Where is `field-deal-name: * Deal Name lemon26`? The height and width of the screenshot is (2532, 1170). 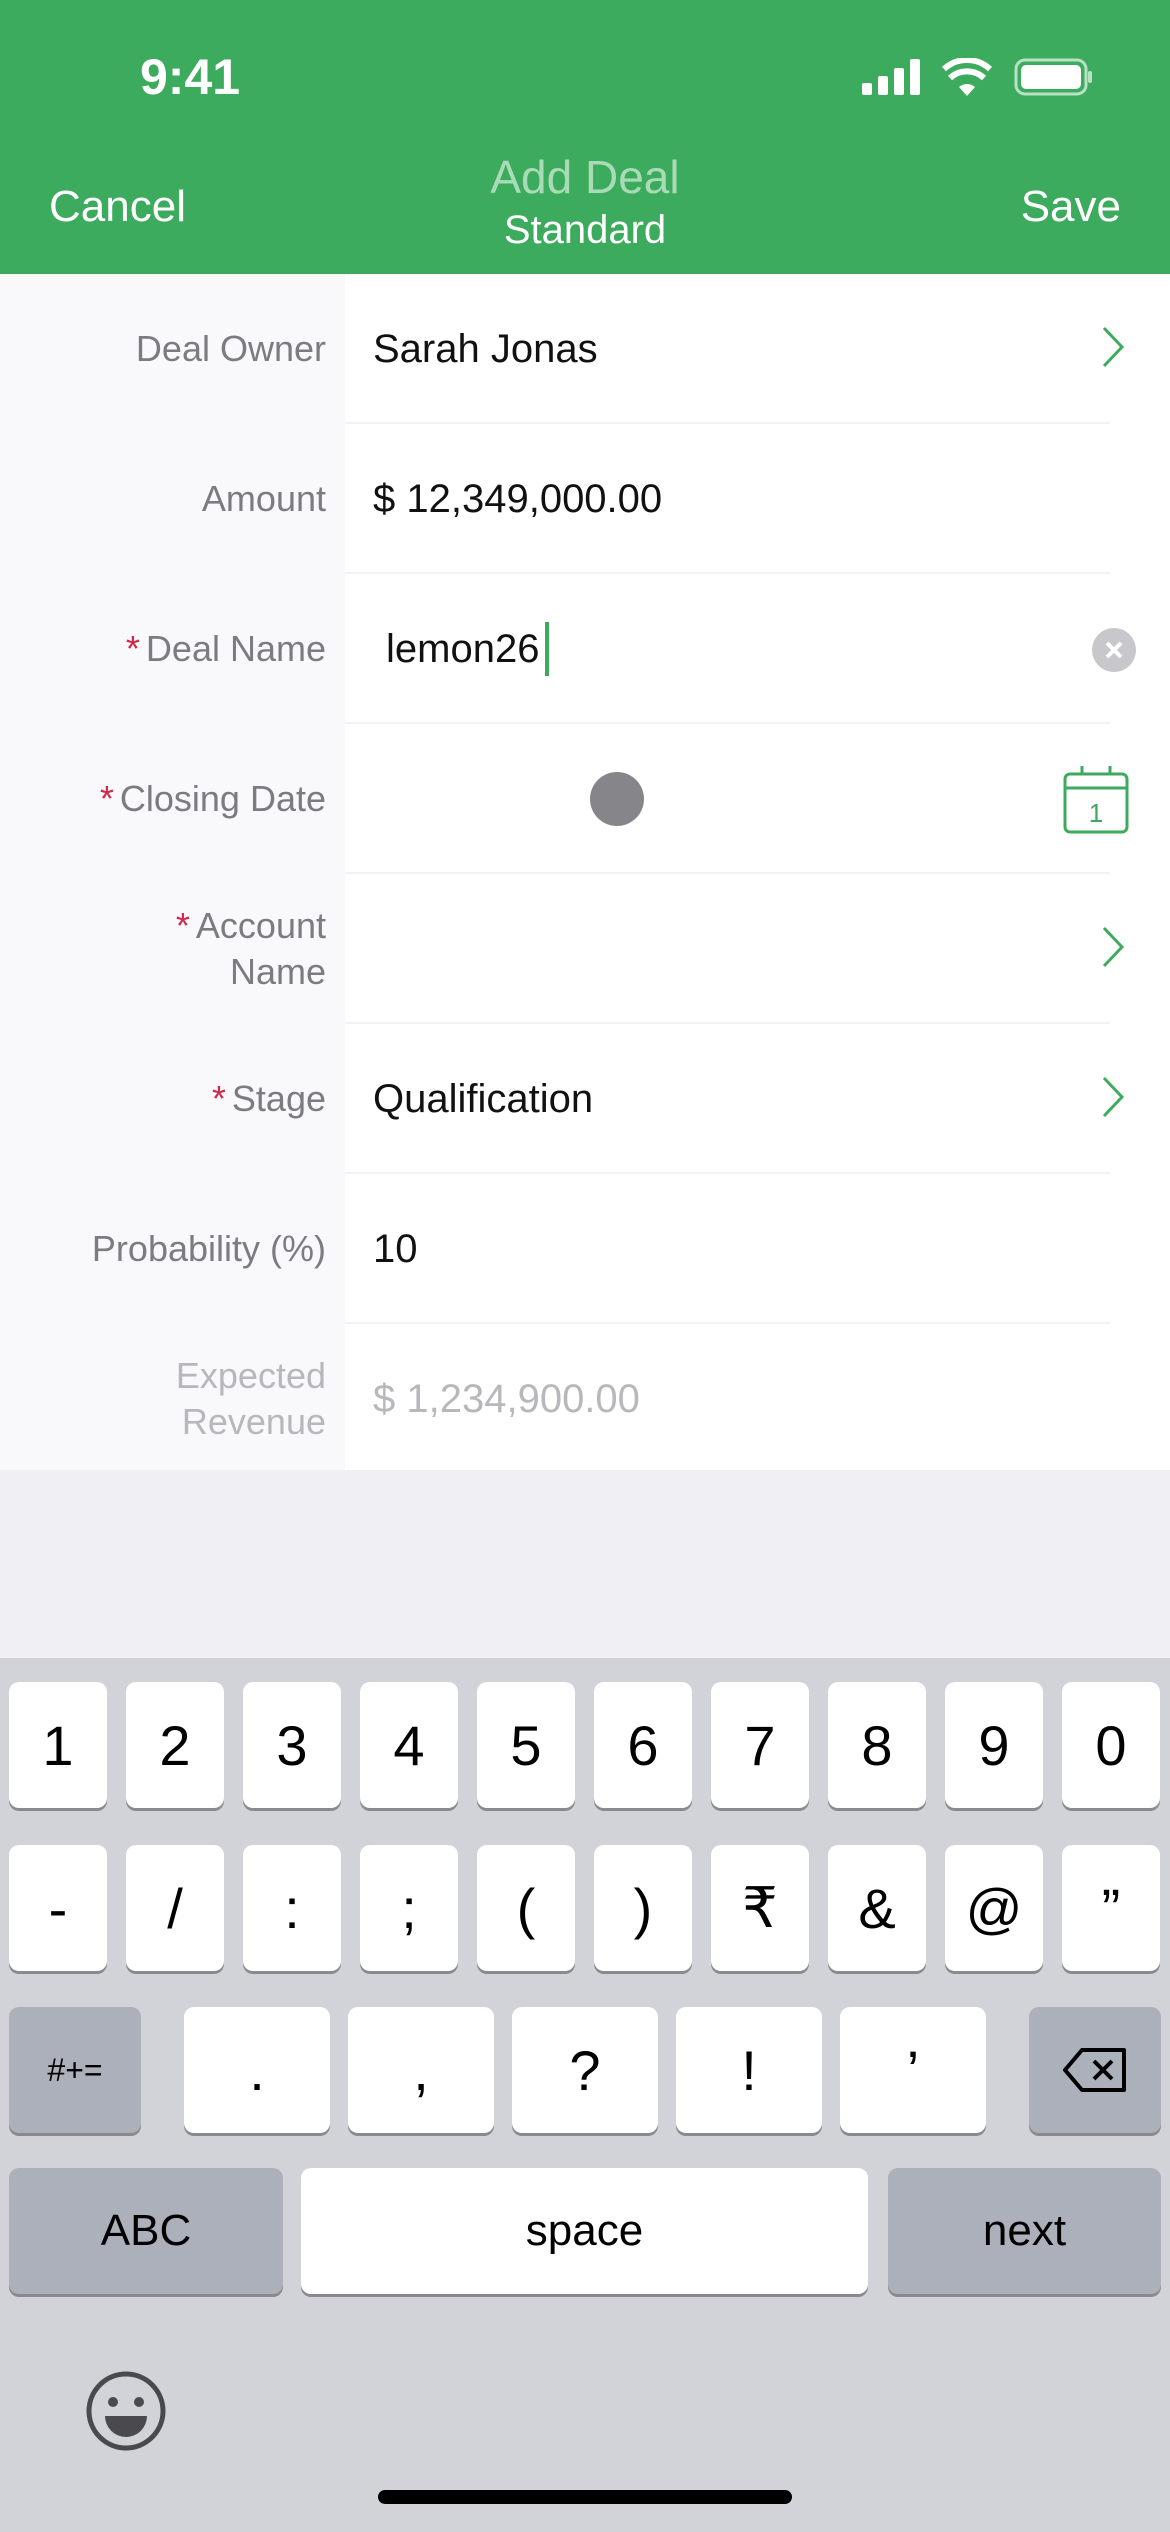 field-deal-name: * Deal Name lemon26 is located at coordinates (585, 649).